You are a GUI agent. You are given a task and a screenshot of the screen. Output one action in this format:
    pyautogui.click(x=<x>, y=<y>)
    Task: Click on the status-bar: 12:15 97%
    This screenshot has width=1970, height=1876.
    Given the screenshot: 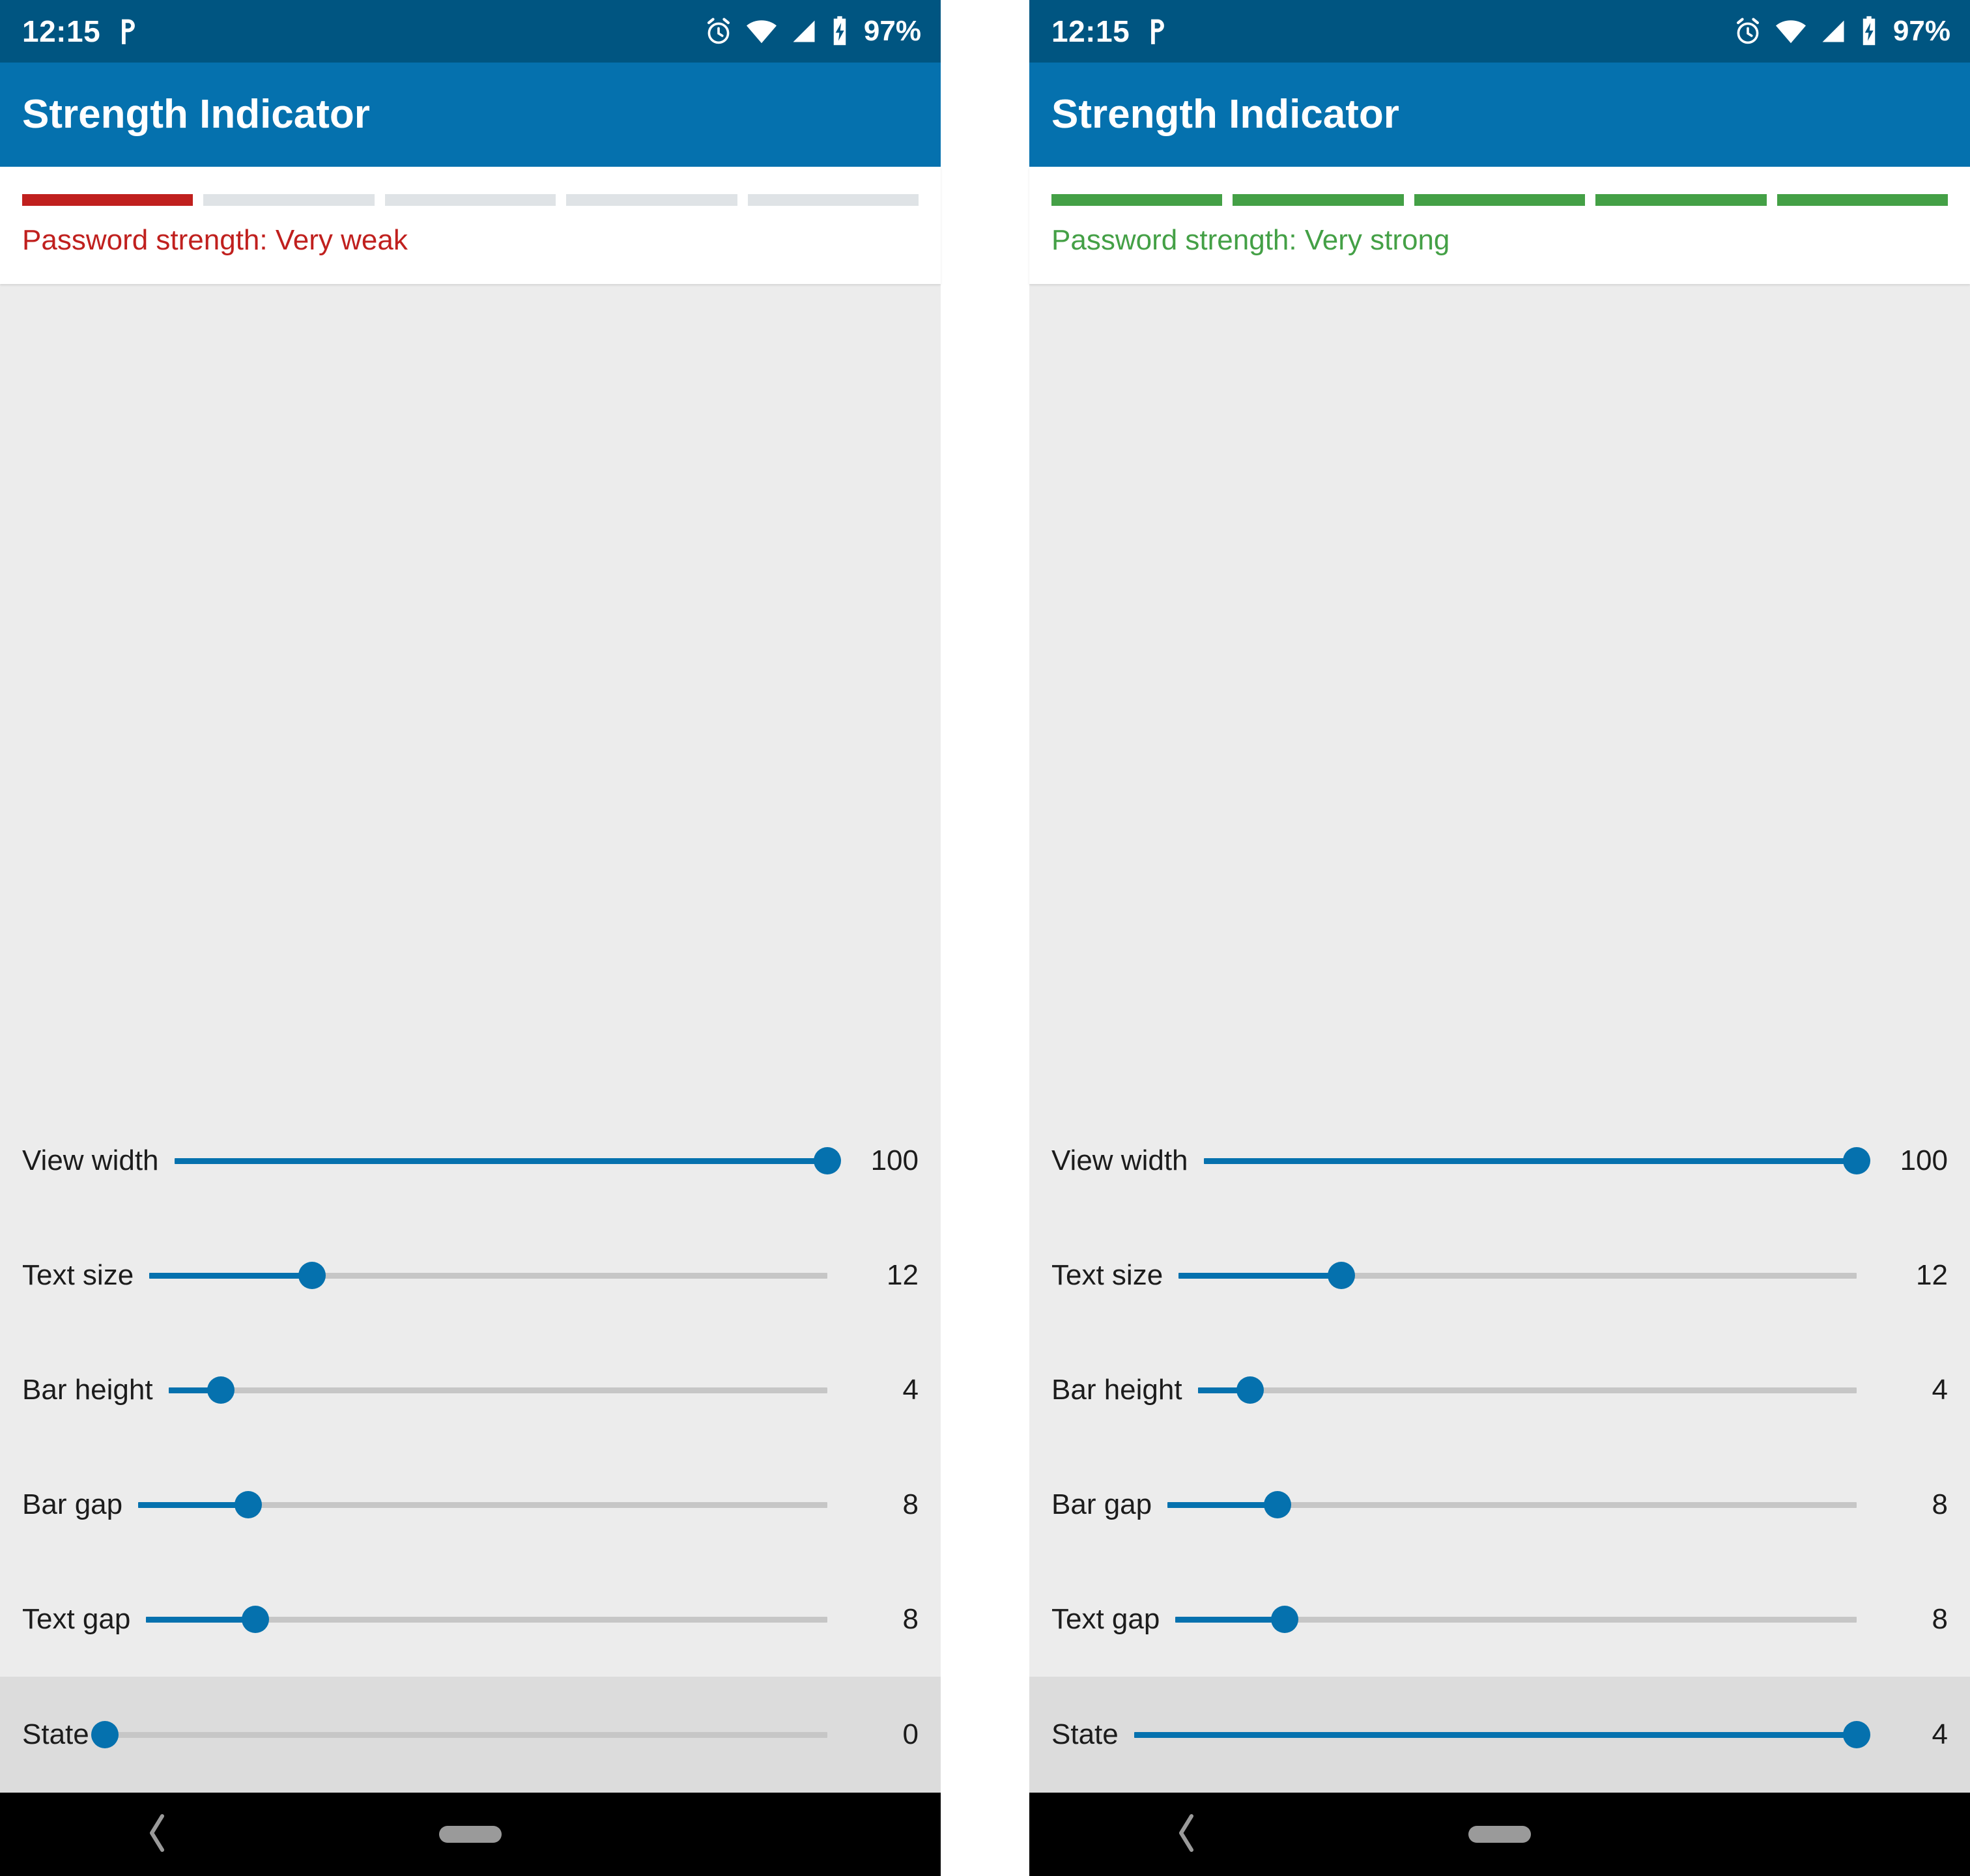 What is the action you would take?
    pyautogui.click(x=1500, y=31)
    